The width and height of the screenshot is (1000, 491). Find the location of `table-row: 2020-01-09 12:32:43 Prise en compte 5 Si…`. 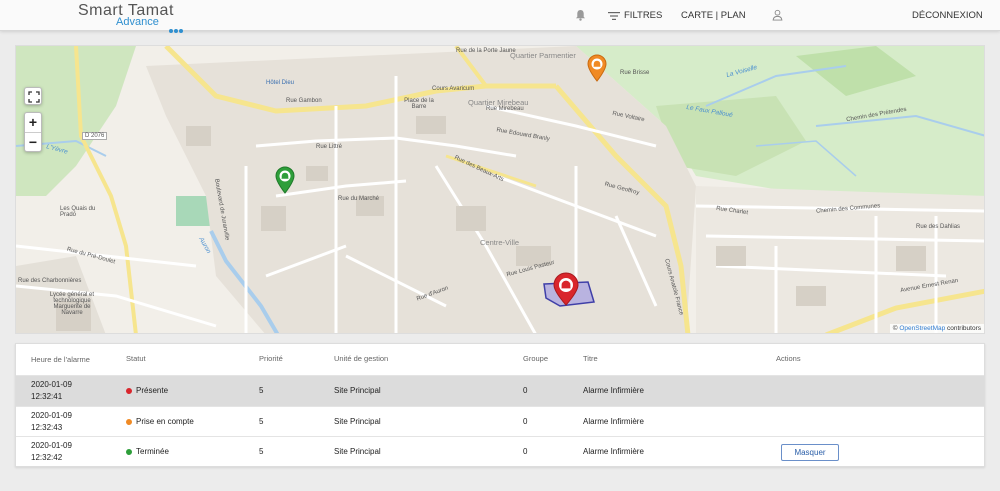

table-row: 2020-01-09 12:32:43 Prise en compte 5 Si… is located at coordinates (500, 421).